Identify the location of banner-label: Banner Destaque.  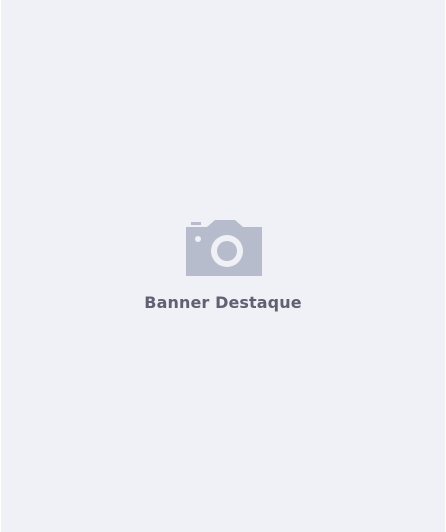
(223, 302).